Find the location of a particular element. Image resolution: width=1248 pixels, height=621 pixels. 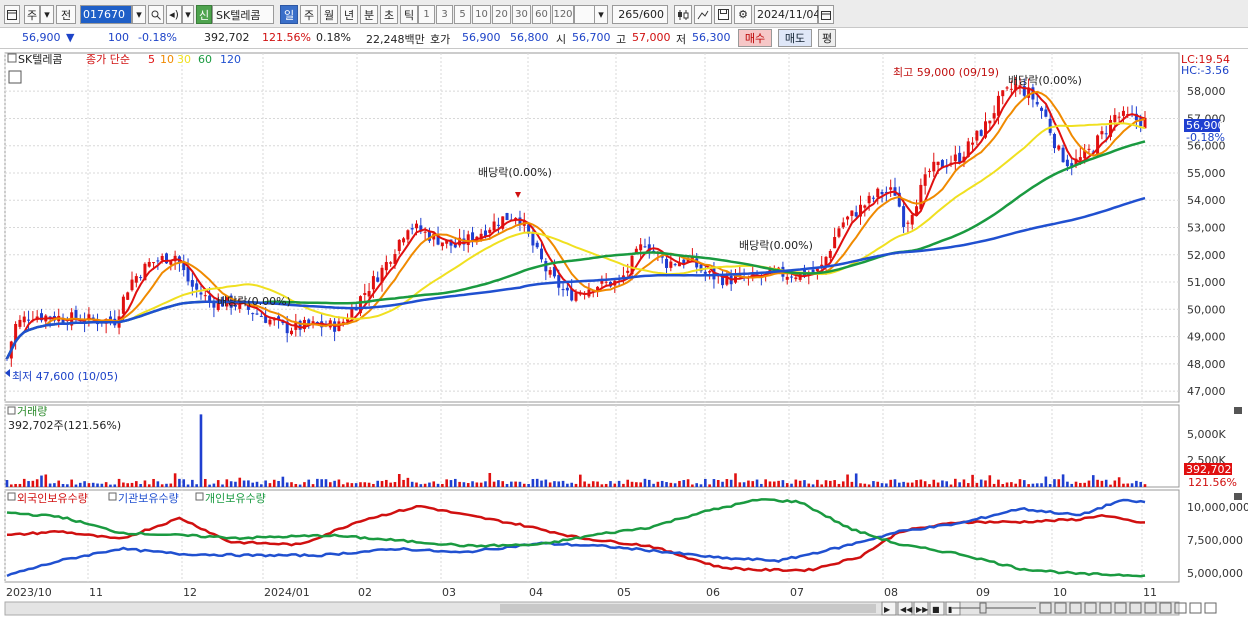

period-type-select: 주 is located at coordinates (32, 14).